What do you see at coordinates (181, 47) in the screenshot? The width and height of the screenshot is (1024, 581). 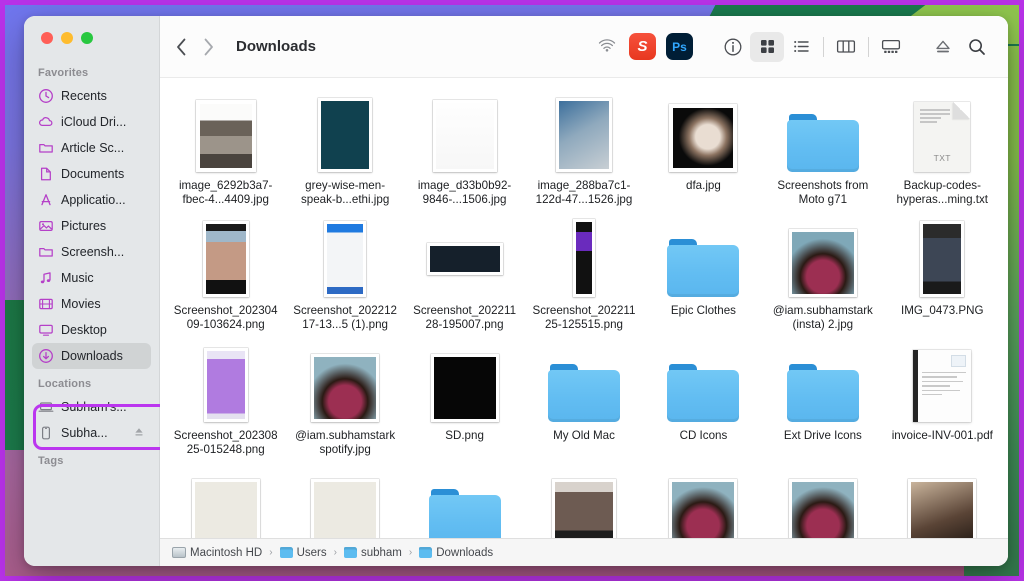 I see `back-button` at bounding box center [181, 47].